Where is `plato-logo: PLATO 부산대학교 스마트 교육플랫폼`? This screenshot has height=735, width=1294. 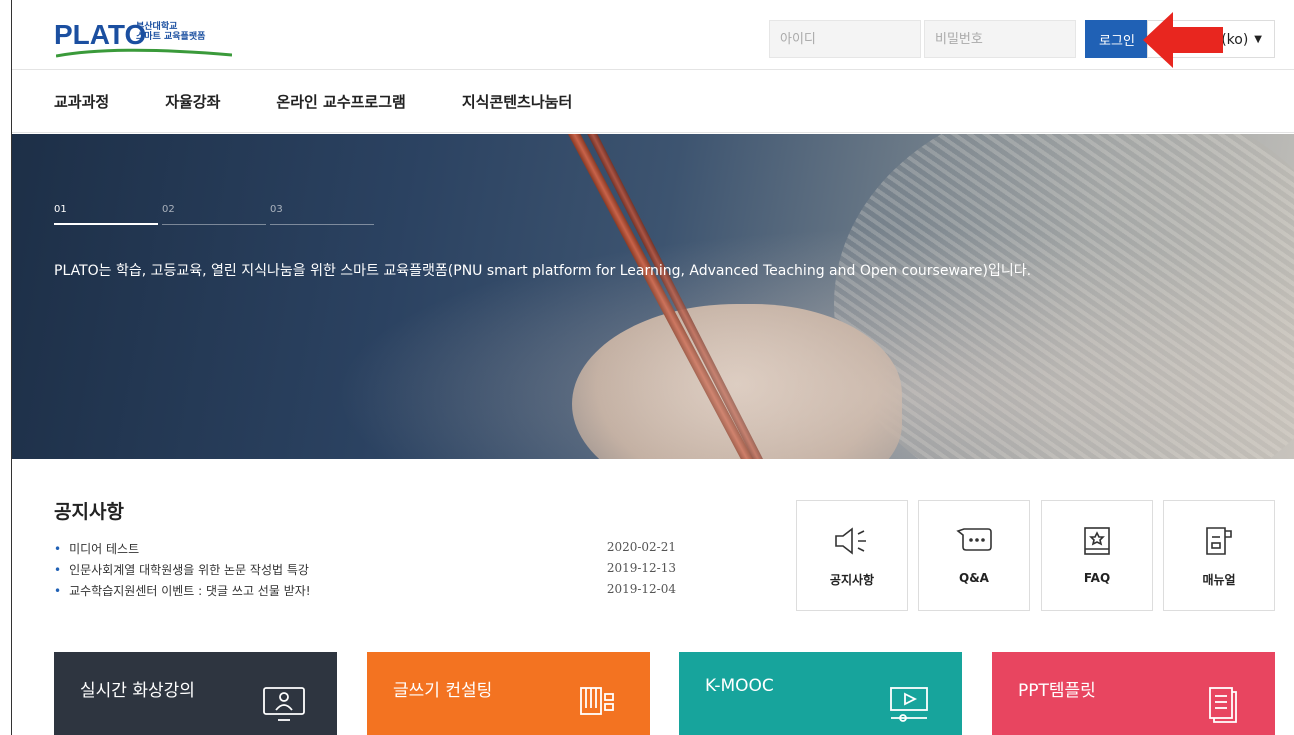 plato-logo: PLATO 부산대학교 스마트 교육플랫폼 is located at coordinates (149, 39).